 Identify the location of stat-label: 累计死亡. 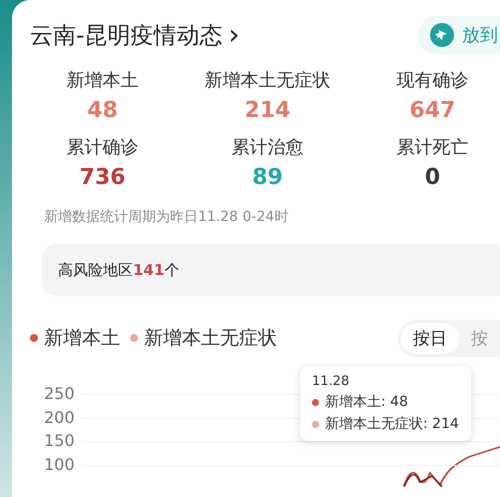
(432, 147).